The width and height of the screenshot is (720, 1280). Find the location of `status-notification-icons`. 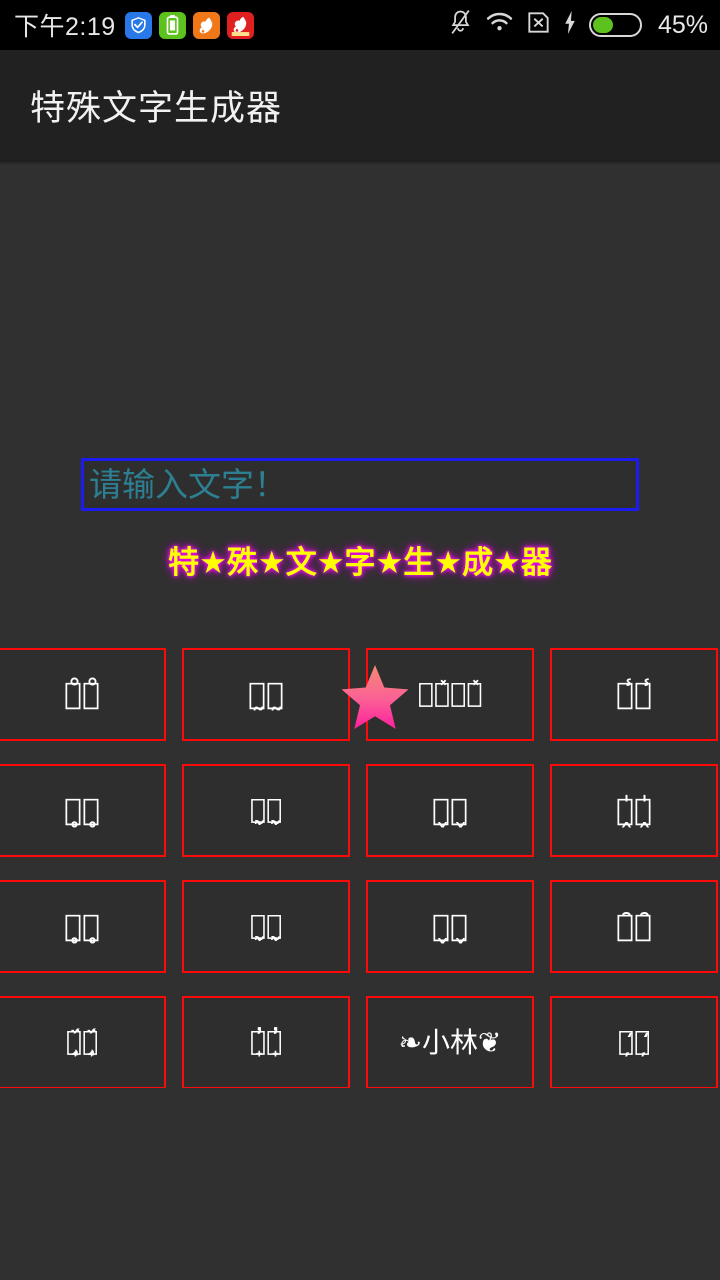

status-notification-icons is located at coordinates (189, 25).